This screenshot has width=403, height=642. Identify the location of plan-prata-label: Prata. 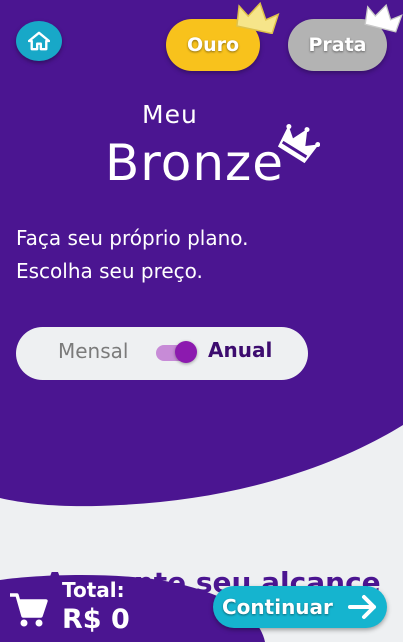
(337, 45).